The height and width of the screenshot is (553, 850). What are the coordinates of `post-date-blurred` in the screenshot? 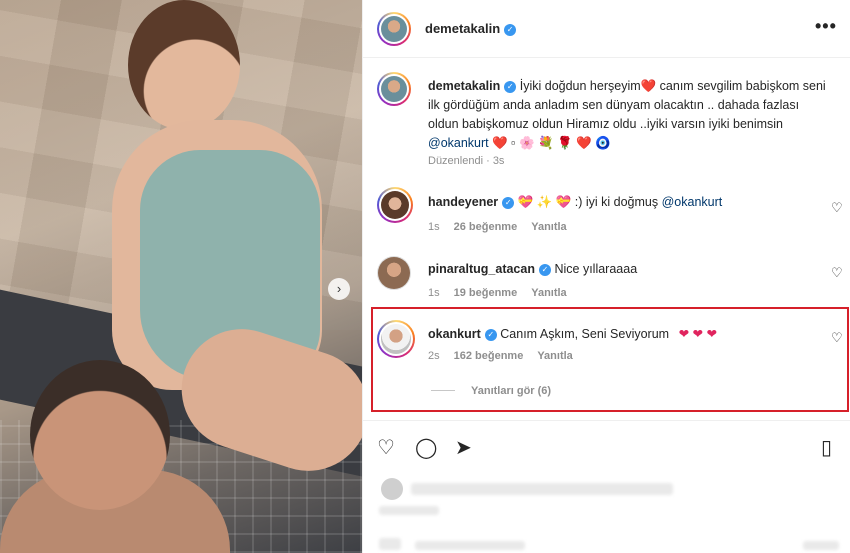 It's located at (409, 510).